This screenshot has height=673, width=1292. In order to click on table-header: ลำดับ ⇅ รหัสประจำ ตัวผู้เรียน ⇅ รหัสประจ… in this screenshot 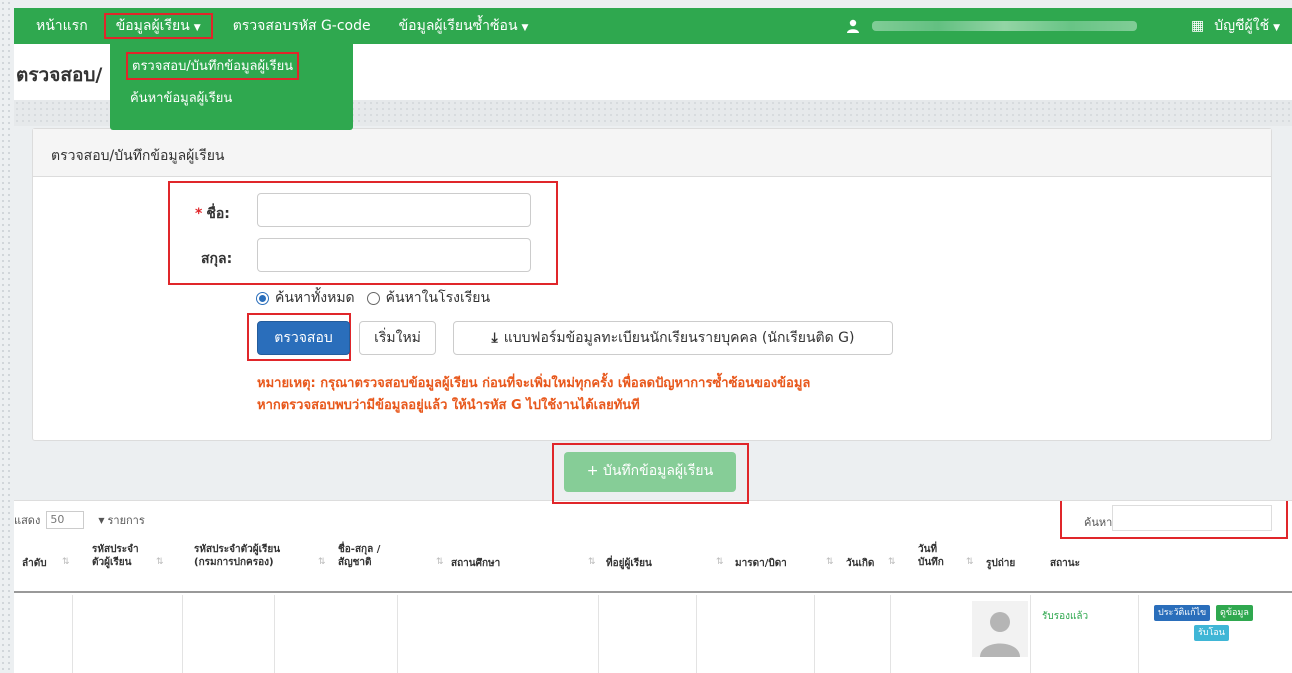, I will do `click(653, 565)`.